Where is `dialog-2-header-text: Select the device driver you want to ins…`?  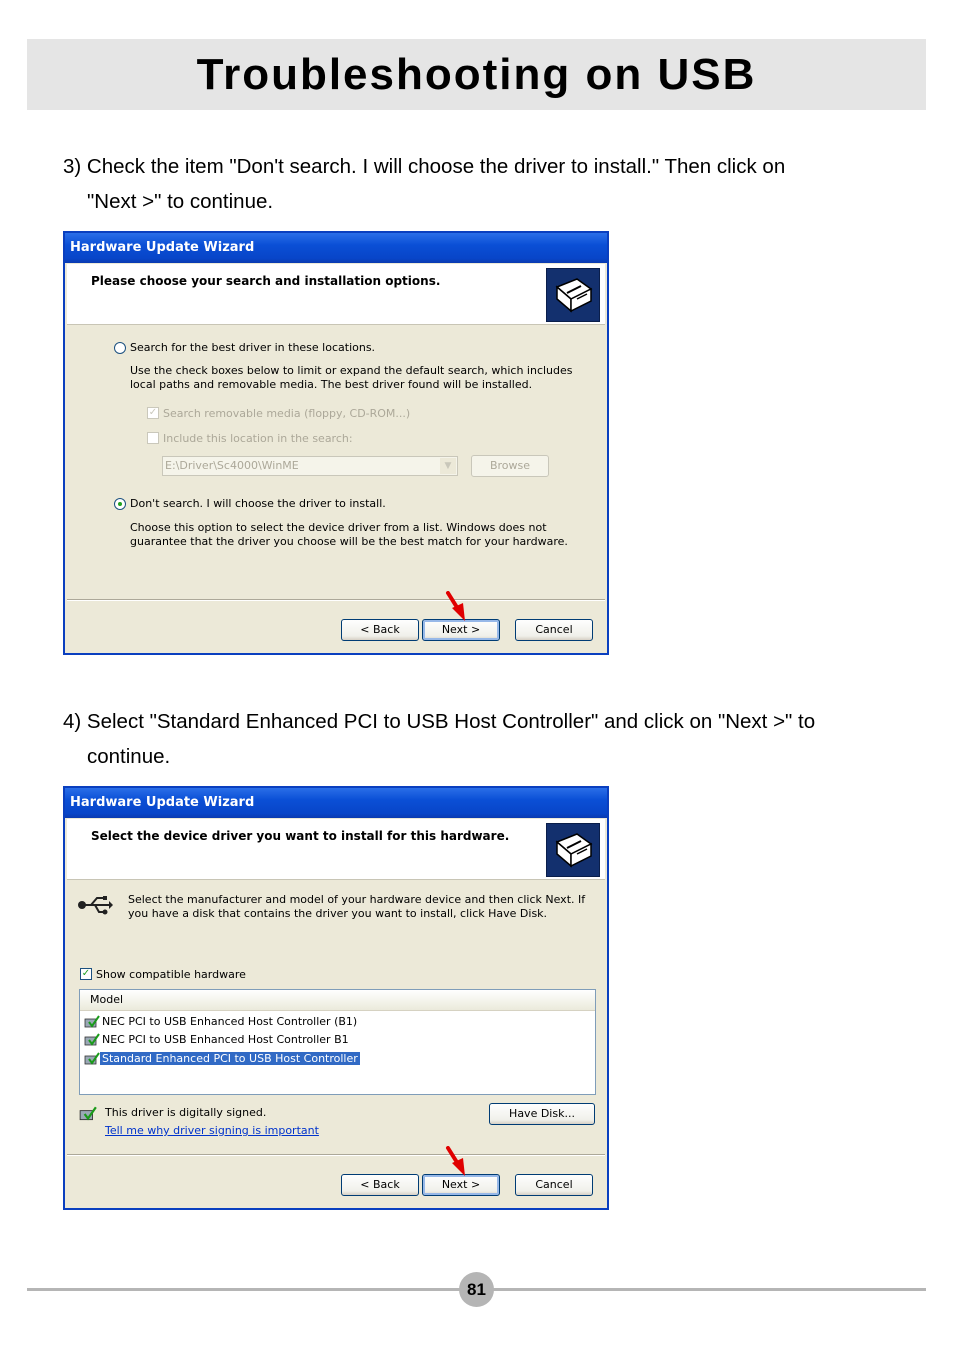 dialog-2-header-text: Select the device driver you want to ins… is located at coordinates (300, 836).